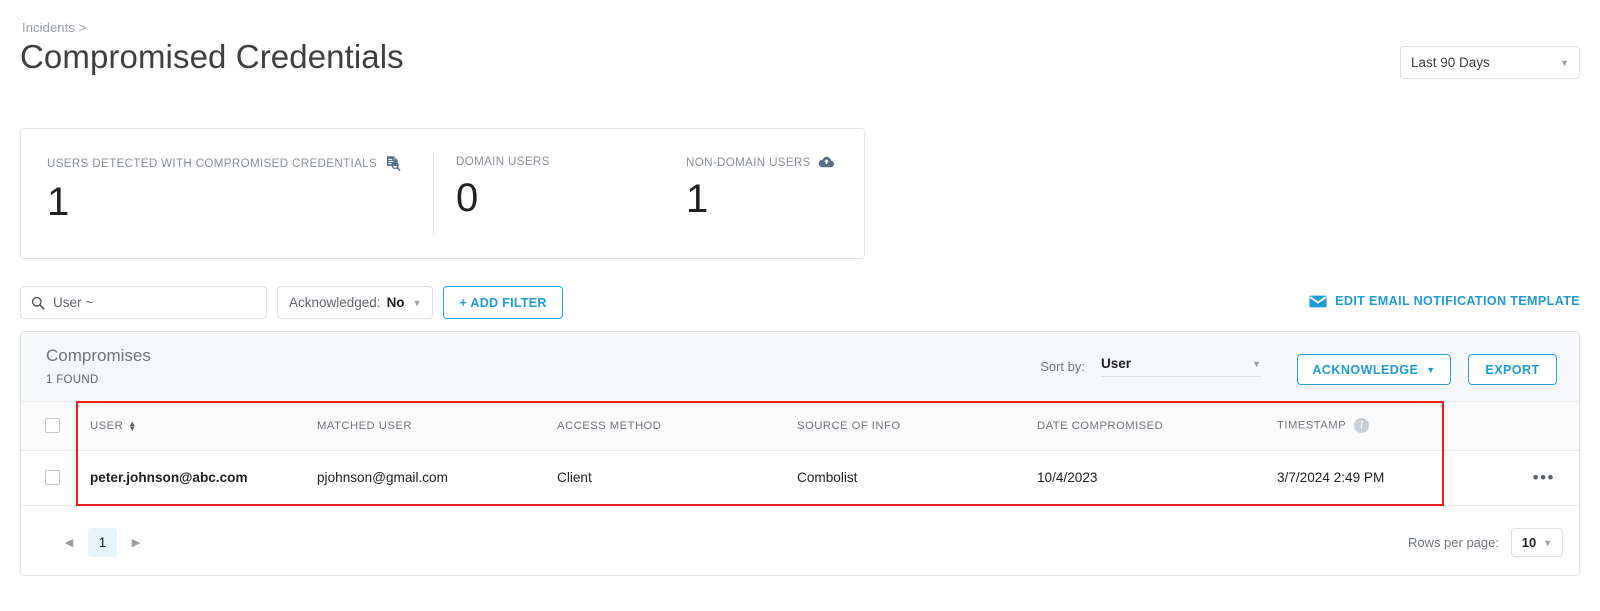 The image size is (1600, 611). I want to click on stat-domain-users: DOMAIN USERS 0, so click(503, 187).